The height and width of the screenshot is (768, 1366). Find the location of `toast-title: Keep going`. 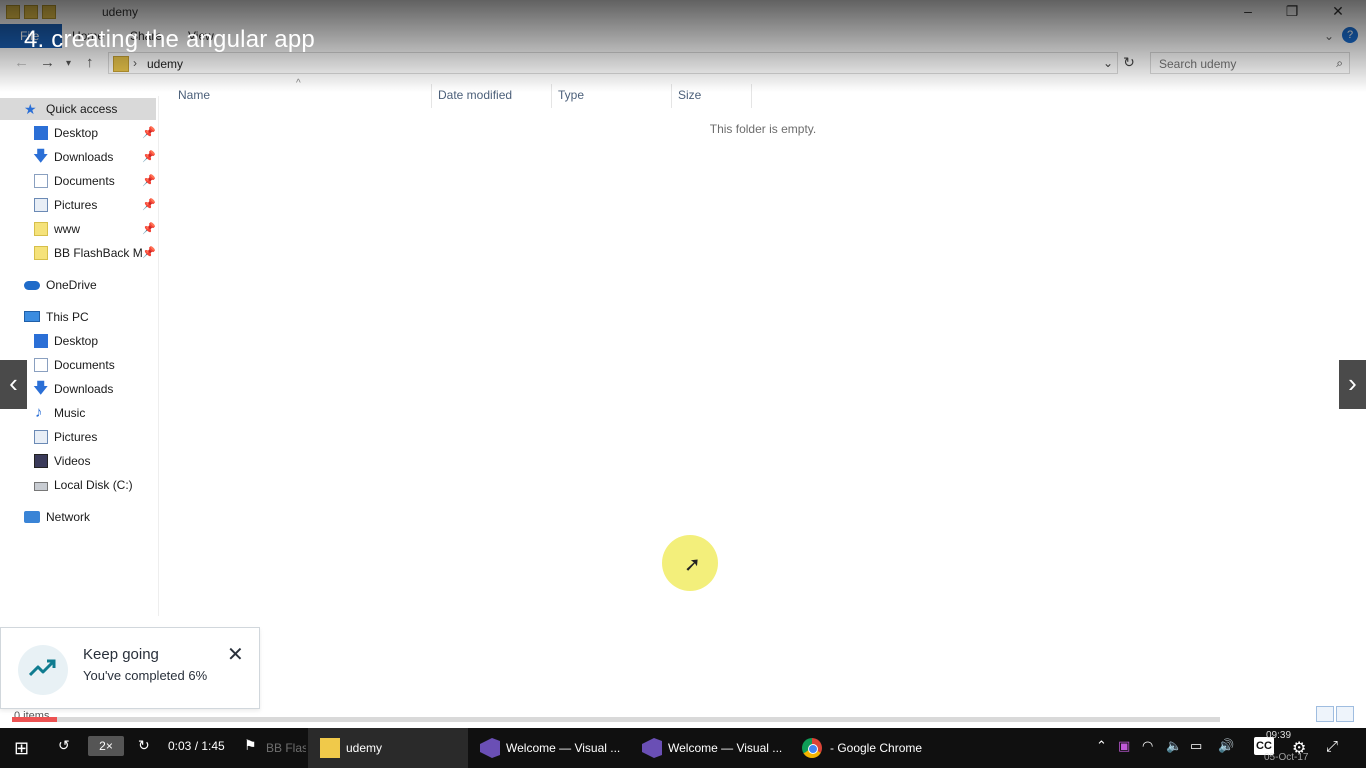

toast-title: Keep going is located at coordinates (121, 654).